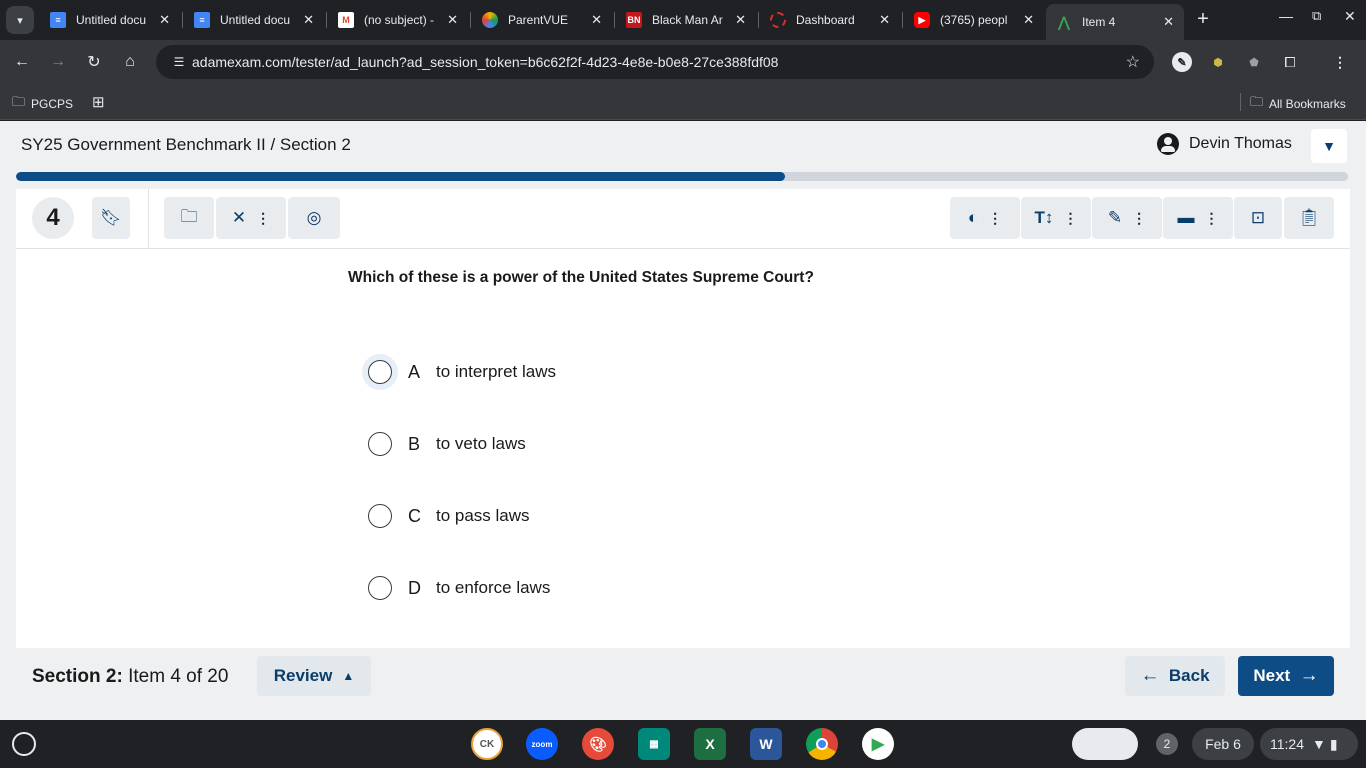  What do you see at coordinates (1309, 744) in the screenshot?
I see `status-tray: 11:24 ▼ ▮` at bounding box center [1309, 744].